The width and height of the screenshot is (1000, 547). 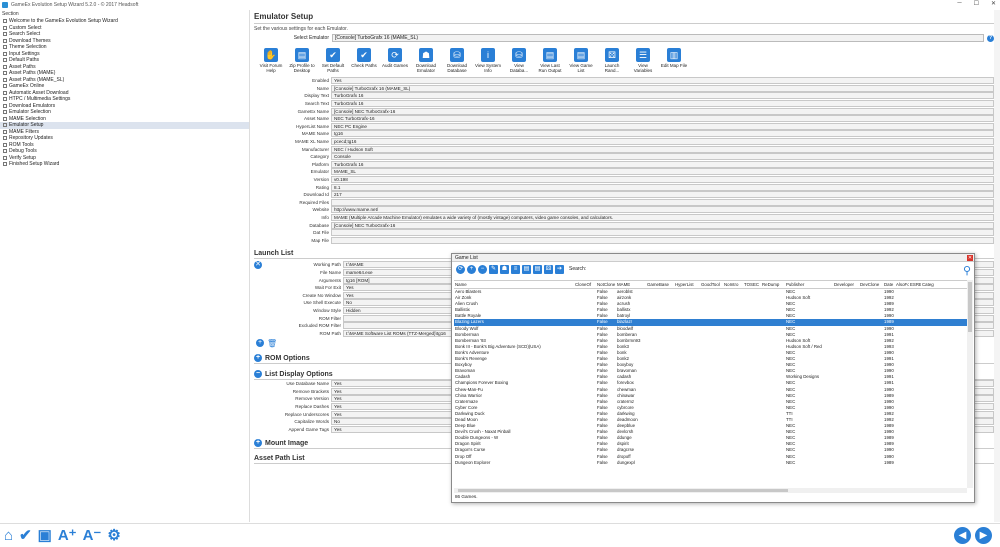 I want to click on toolbar-button: ▤ View Game List, so click(x=581, y=60).